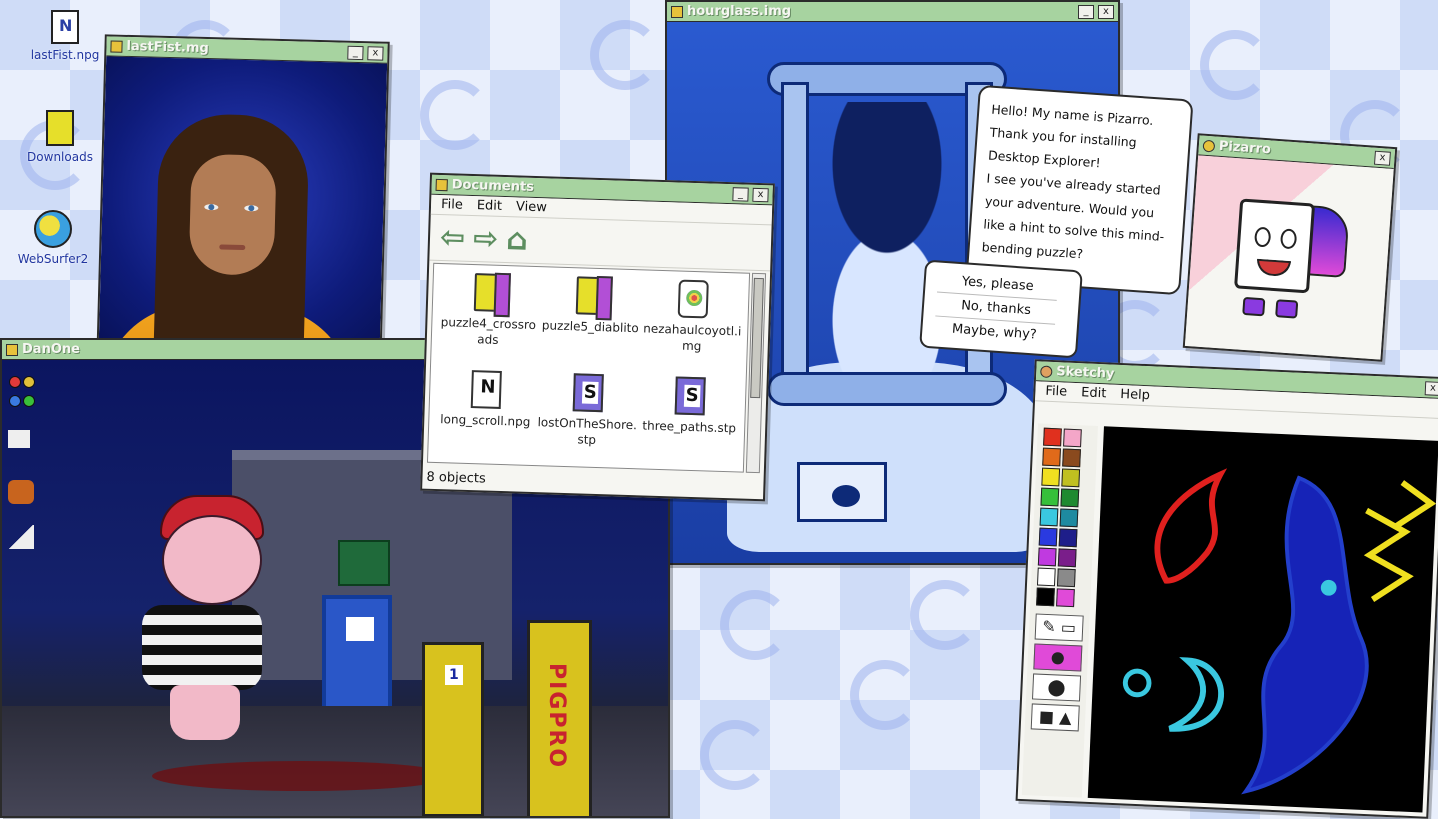 This screenshot has height=819, width=1438. I want to click on paint-palette-icon, so click(1046, 371).